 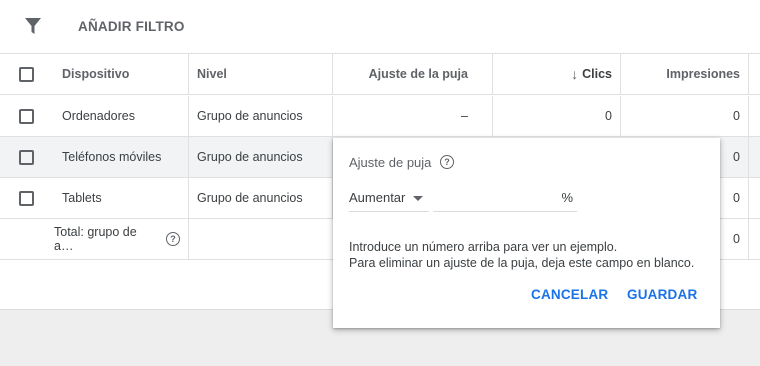 What do you see at coordinates (556, 74) in the screenshot?
I see `column-header-clicks: ↓ Clics` at bounding box center [556, 74].